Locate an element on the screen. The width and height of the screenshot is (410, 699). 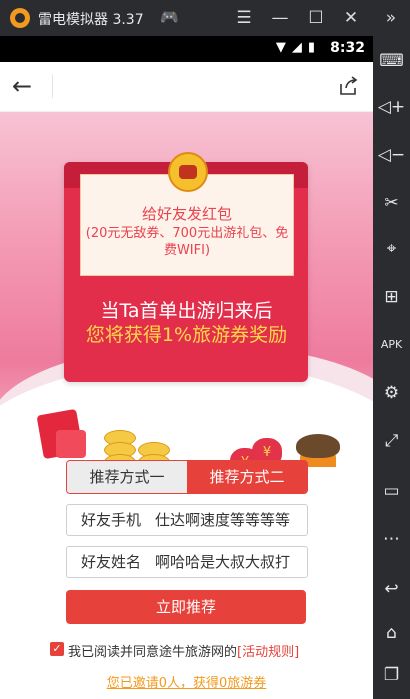
screen-icon: ▭ is located at coordinates (391, 491).